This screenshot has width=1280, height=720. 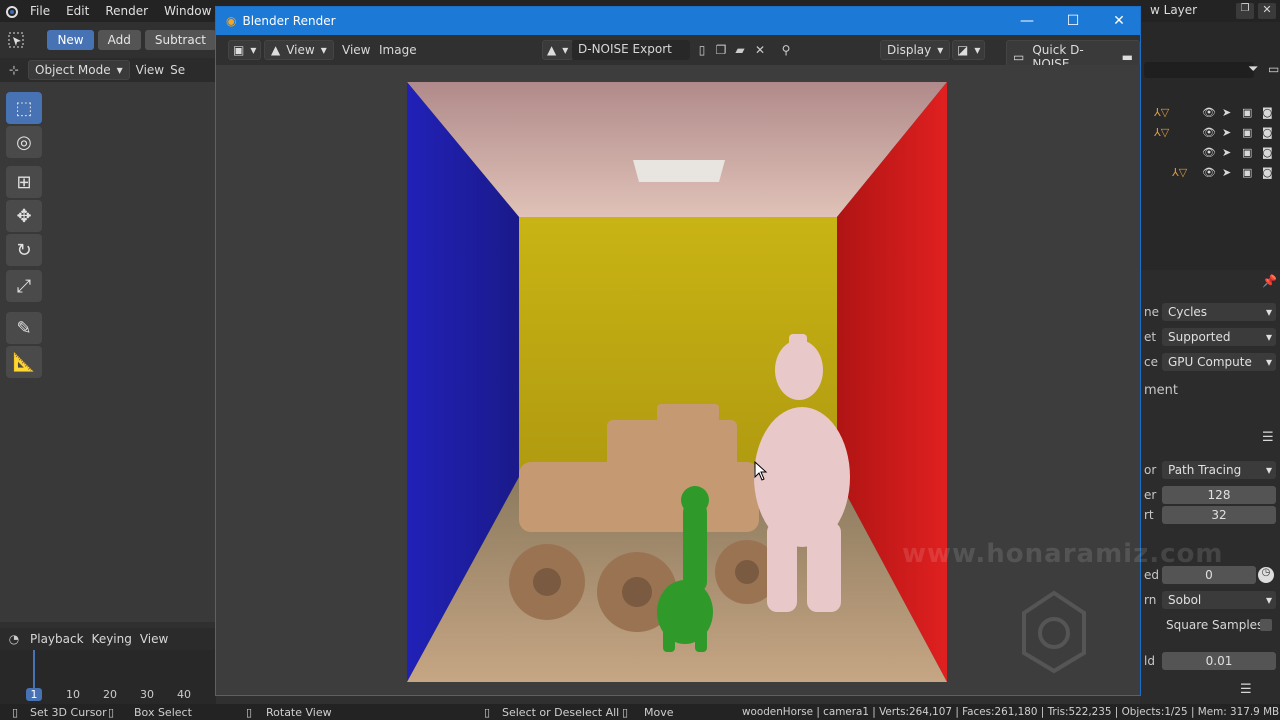 What do you see at coordinates (70, 40) in the screenshot?
I see `new-button: New` at bounding box center [70, 40].